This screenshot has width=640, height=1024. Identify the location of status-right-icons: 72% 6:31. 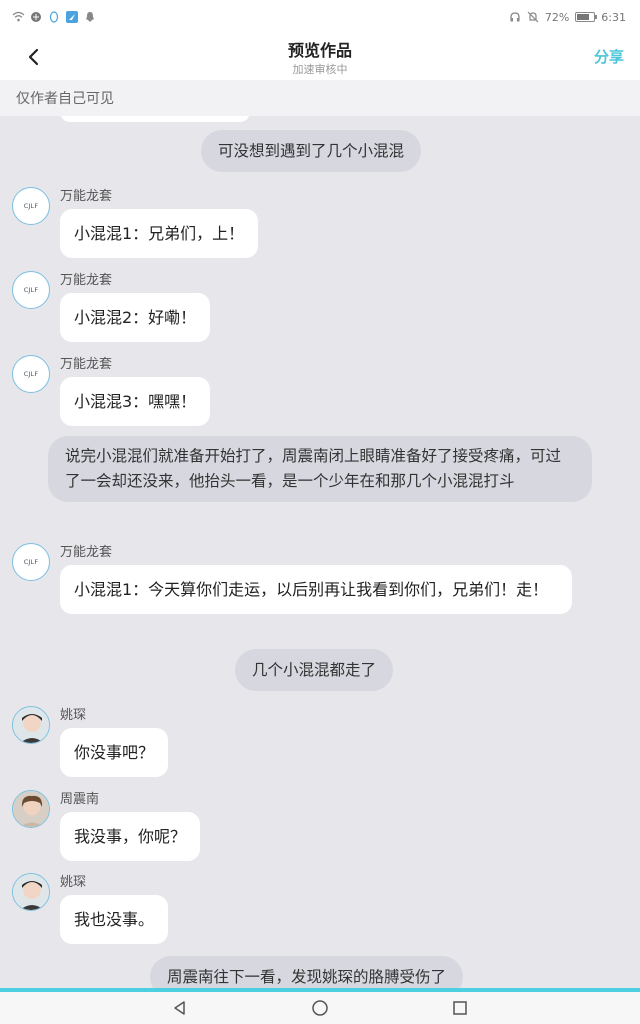
(567, 17).